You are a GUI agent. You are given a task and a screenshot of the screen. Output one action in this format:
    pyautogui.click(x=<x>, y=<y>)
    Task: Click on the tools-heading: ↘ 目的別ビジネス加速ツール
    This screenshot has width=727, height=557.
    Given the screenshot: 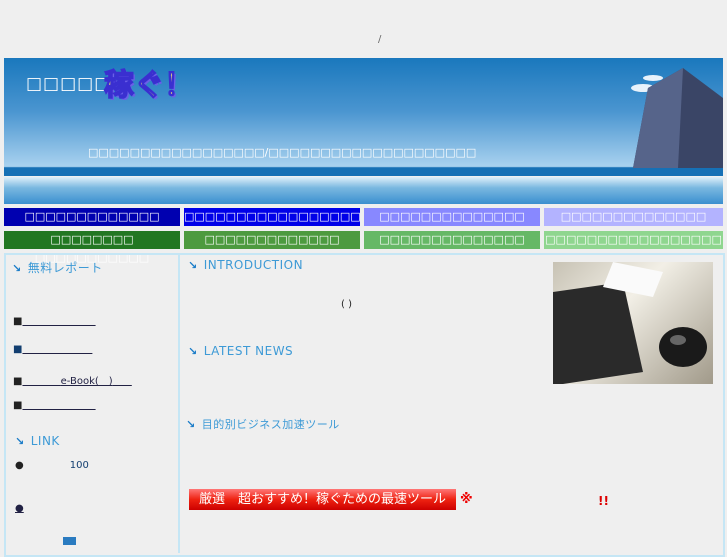 What is the action you would take?
    pyautogui.click(x=263, y=424)
    